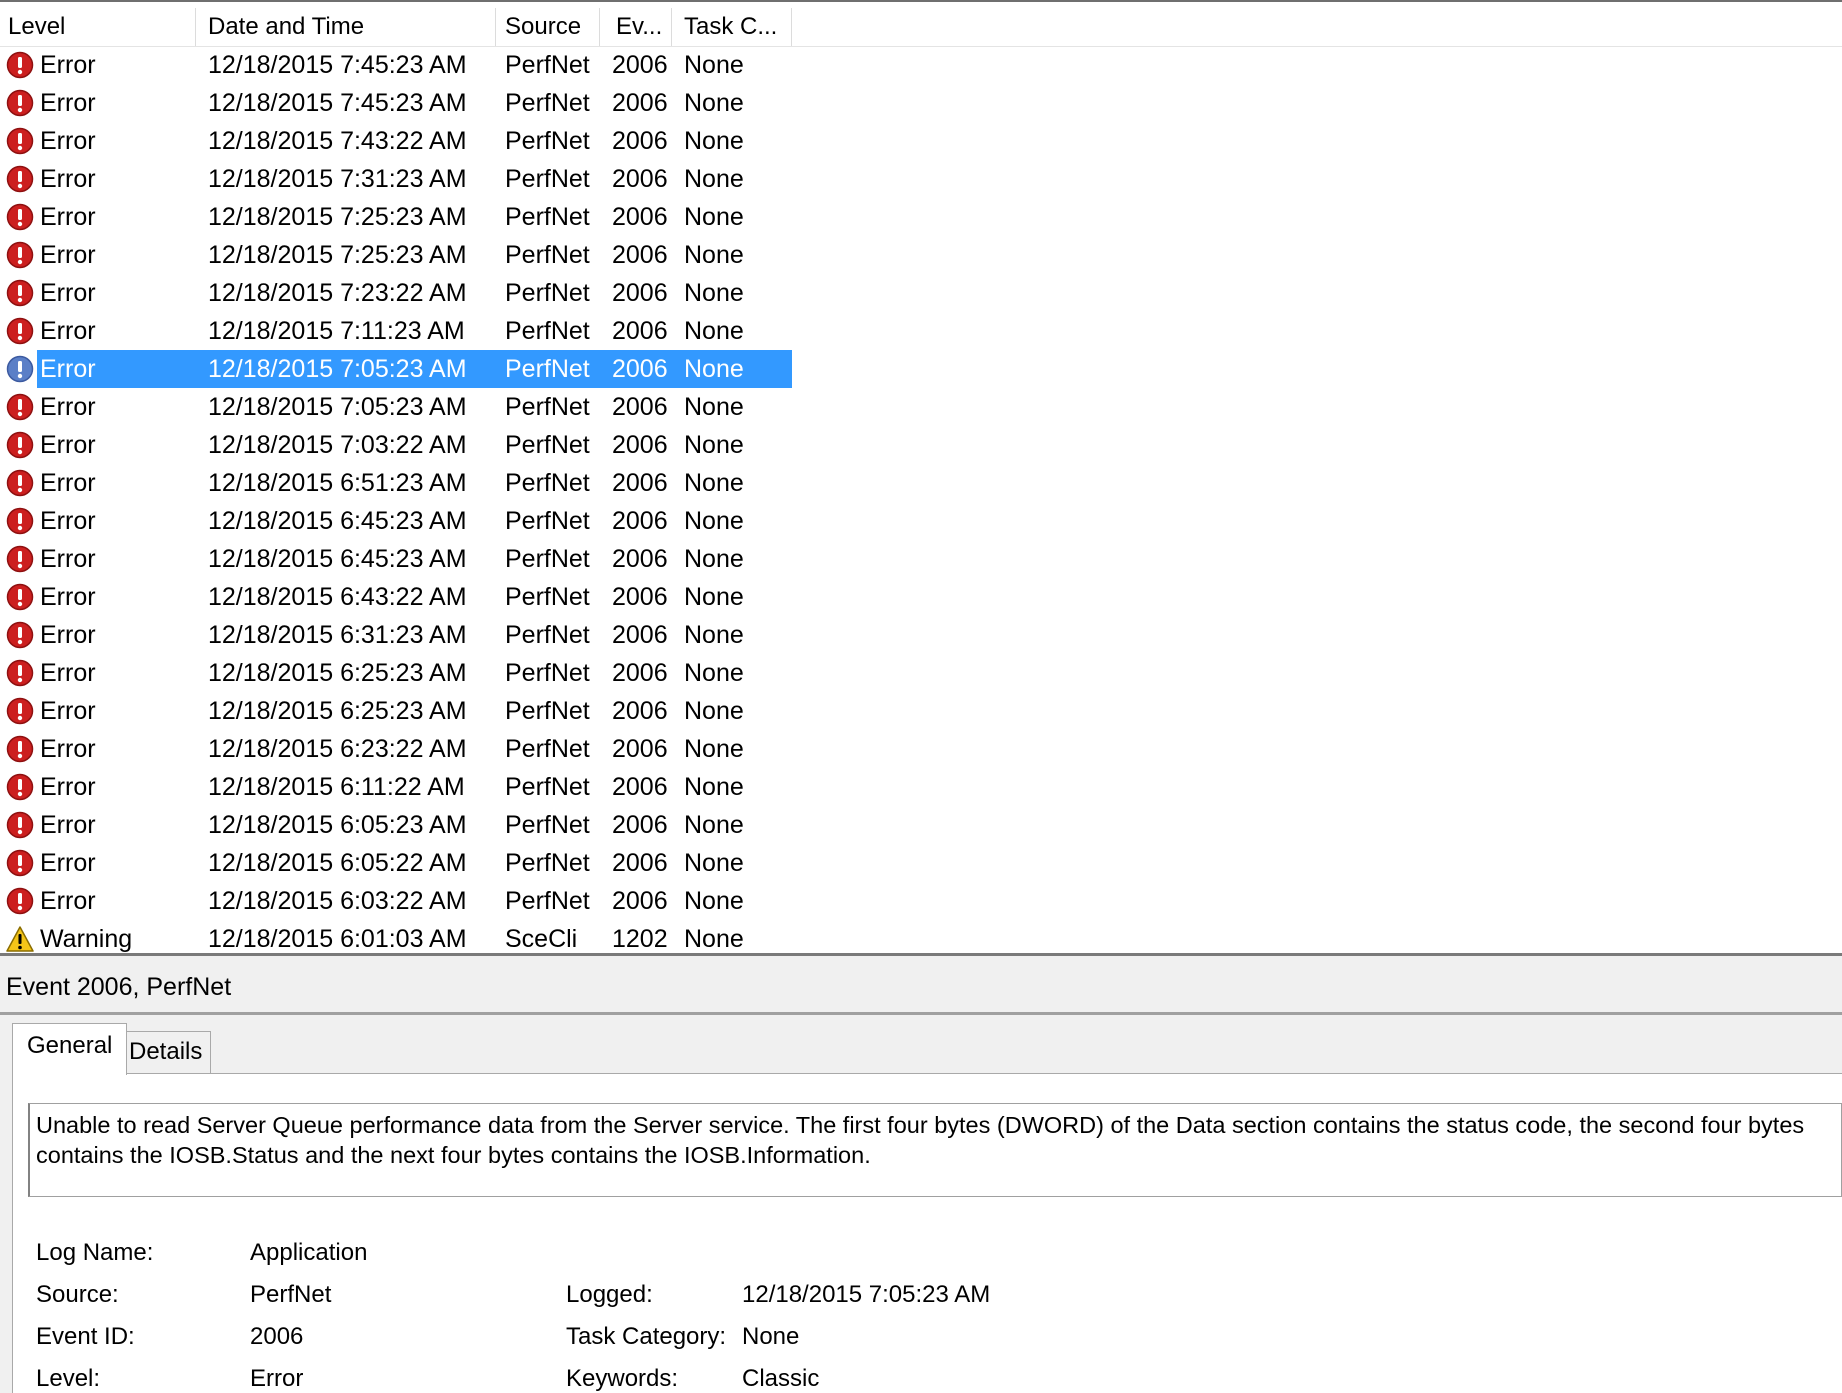 This screenshot has width=1842, height=1393. Describe the element at coordinates (337, 559) in the screenshot. I see `date-time-cell: 12/18/2015 6:45:23 AM` at that location.